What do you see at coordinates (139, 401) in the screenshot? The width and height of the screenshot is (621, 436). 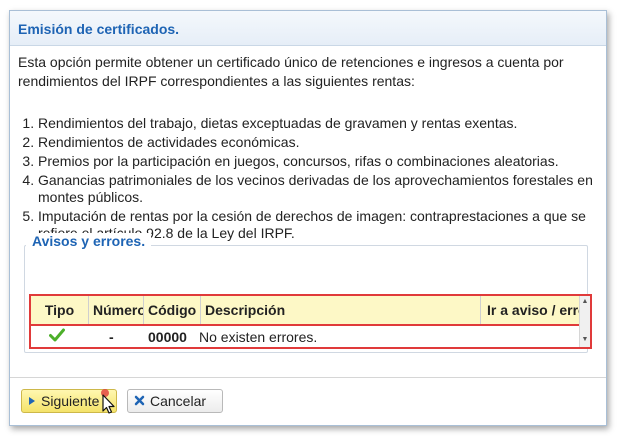 I see `close-icon` at bounding box center [139, 401].